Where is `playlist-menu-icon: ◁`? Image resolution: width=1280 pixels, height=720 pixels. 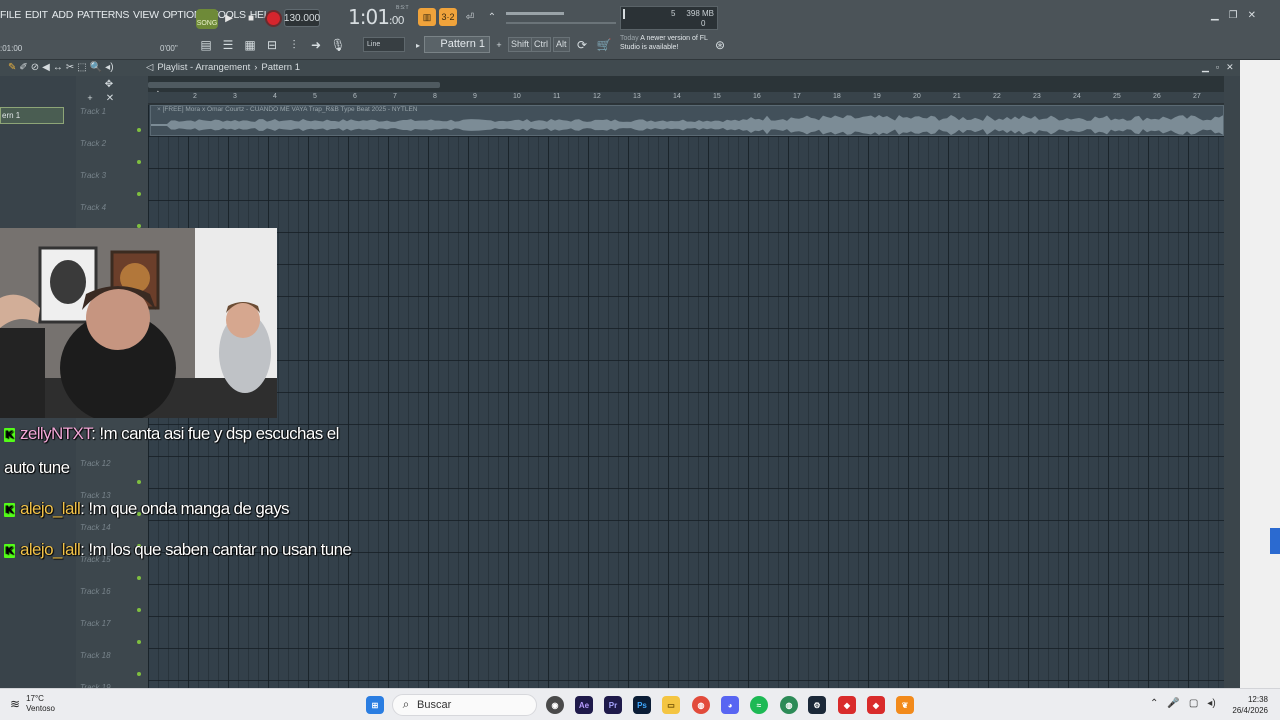
playlist-menu-icon: ◁ is located at coordinates (149, 67).